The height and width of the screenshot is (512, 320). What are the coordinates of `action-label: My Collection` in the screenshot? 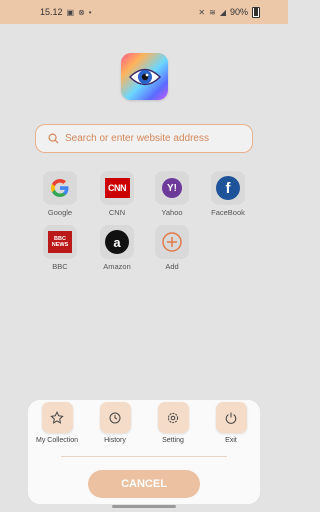 It's located at (56, 440).